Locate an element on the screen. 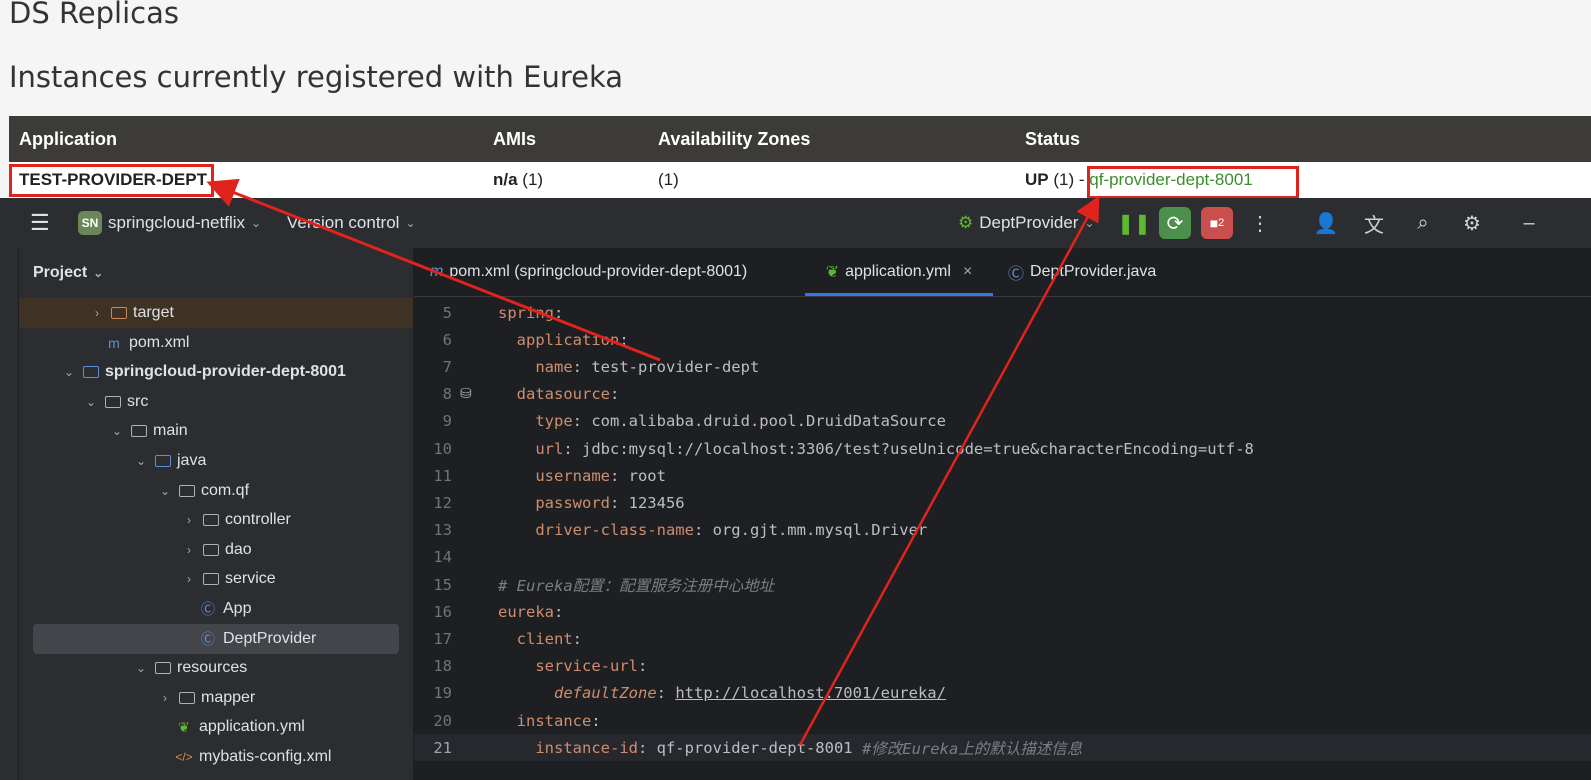 This screenshot has width=1591, height=780. rerun-icon: ⟳ is located at coordinates (1175, 223).